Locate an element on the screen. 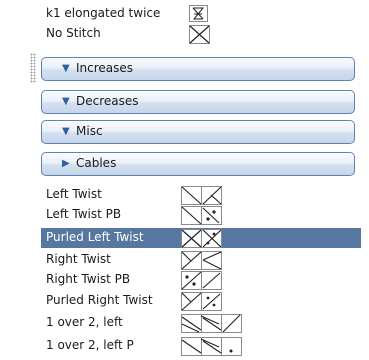  panel-resize-grip is located at coordinates (33, 68).